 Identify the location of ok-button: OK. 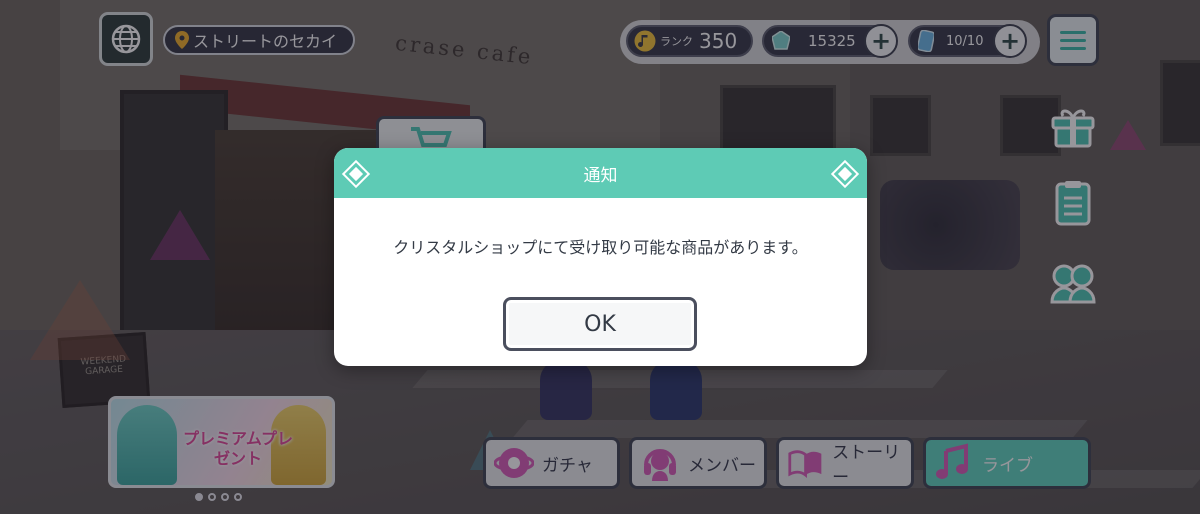
(600, 324).